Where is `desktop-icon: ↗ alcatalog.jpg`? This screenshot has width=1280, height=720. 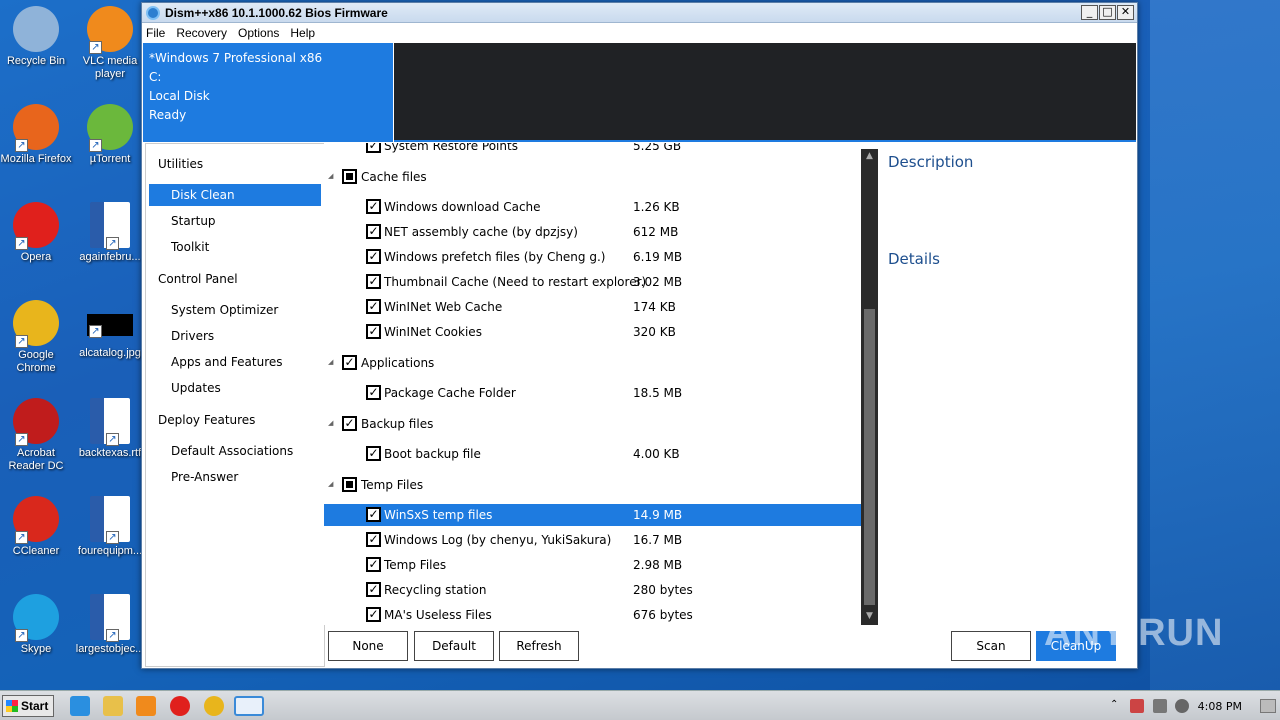
desktop-icon: ↗ alcatalog.jpg is located at coordinates (110, 330).